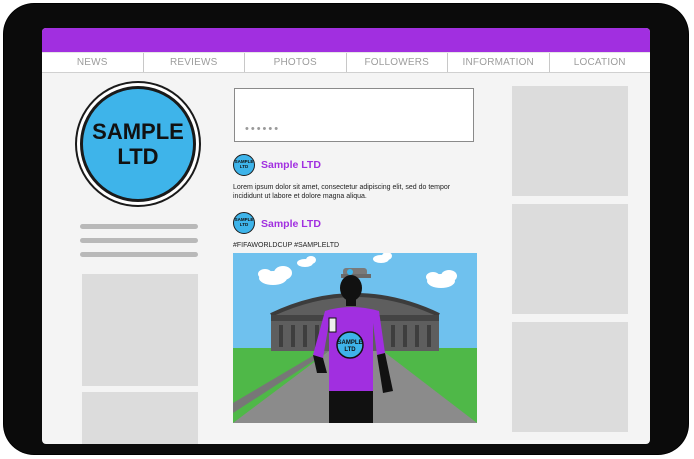 Image resolution: width=694 pixels, height=459 pixels. Describe the element at coordinates (296, 62) in the screenshot. I see `tab-photos: PHOTOS` at that location.